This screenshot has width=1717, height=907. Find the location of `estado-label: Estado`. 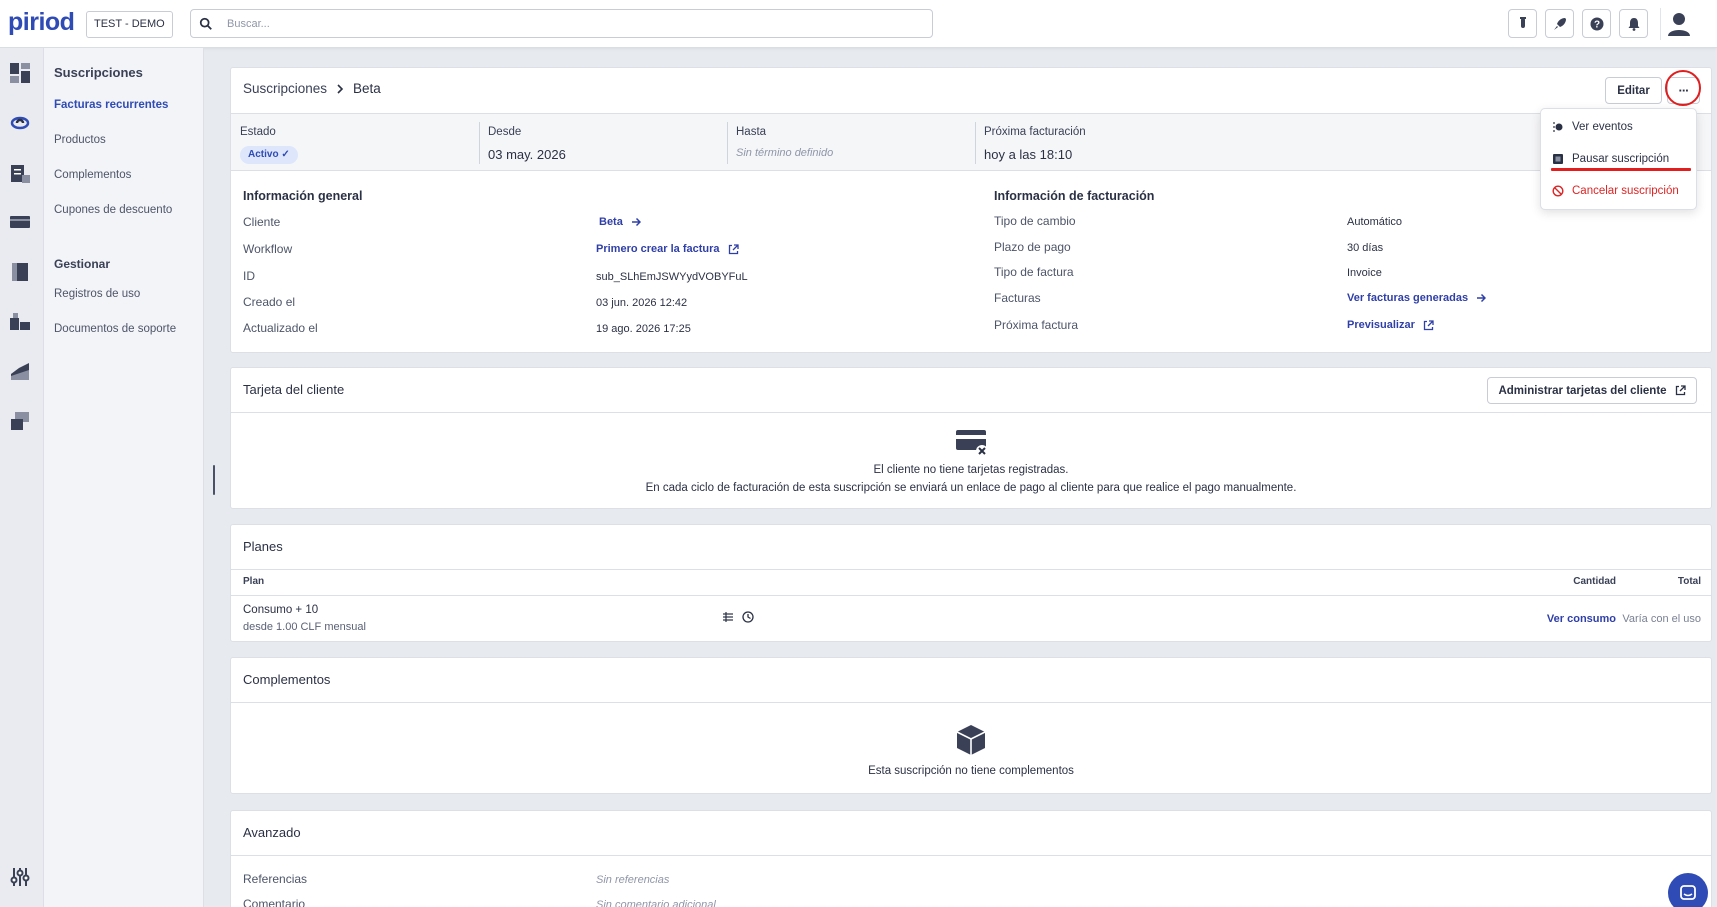

estado-label: Estado is located at coordinates (258, 132).